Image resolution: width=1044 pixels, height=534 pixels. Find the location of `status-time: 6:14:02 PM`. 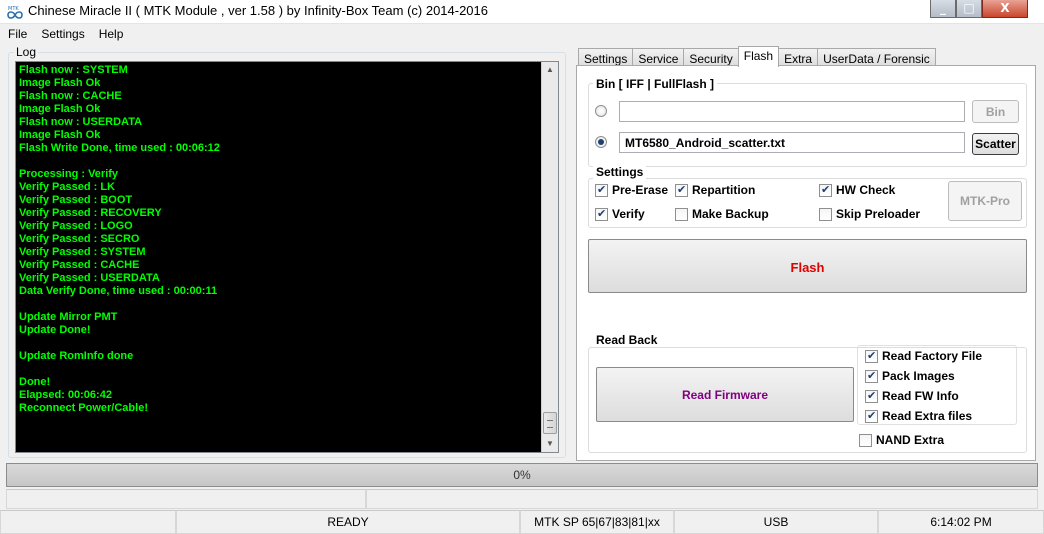

status-time: 6:14:02 PM is located at coordinates (961, 522).